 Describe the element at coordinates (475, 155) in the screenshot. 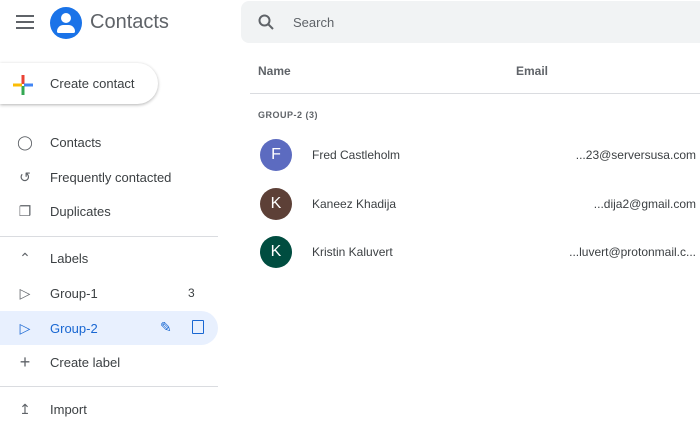

I see `table-row: F Fred Castleholm ...23@serversusa.com` at that location.